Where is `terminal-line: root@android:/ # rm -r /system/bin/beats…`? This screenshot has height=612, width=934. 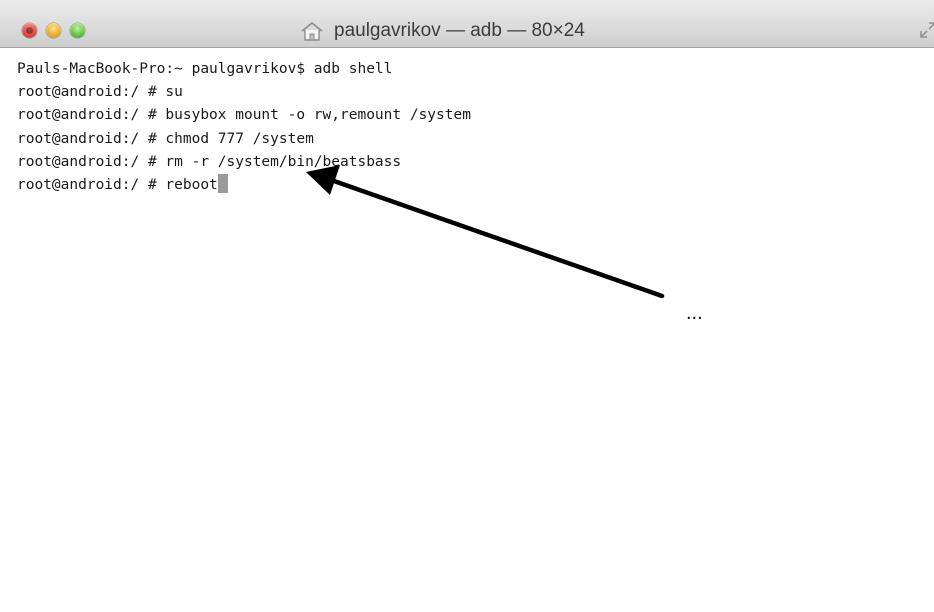 terminal-line: root@android:/ # rm -r /system/bin/beats… is located at coordinates (209, 161).